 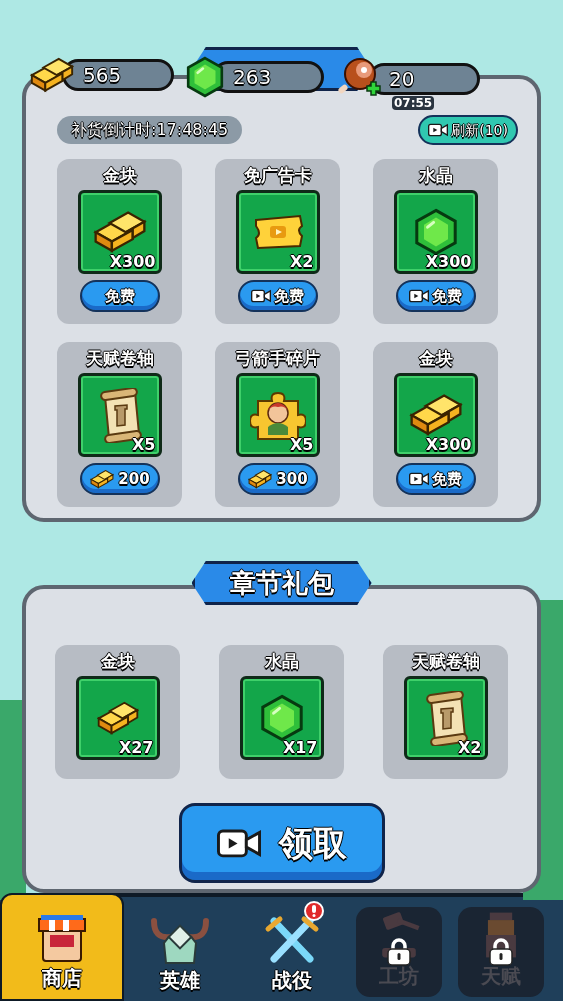 I want to click on price-button: 200, so click(x=119, y=479).